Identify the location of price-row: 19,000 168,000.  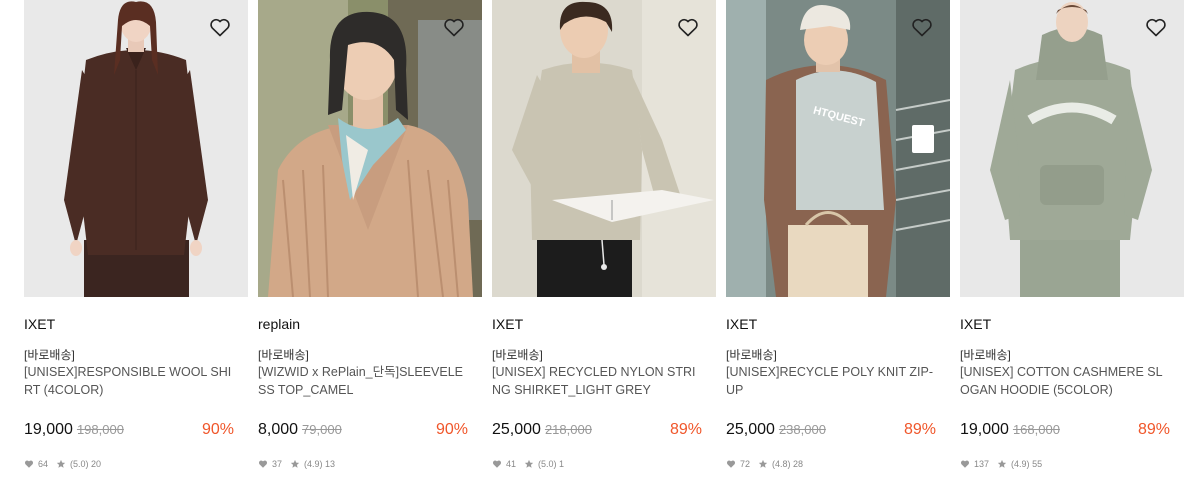
(1010, 430).